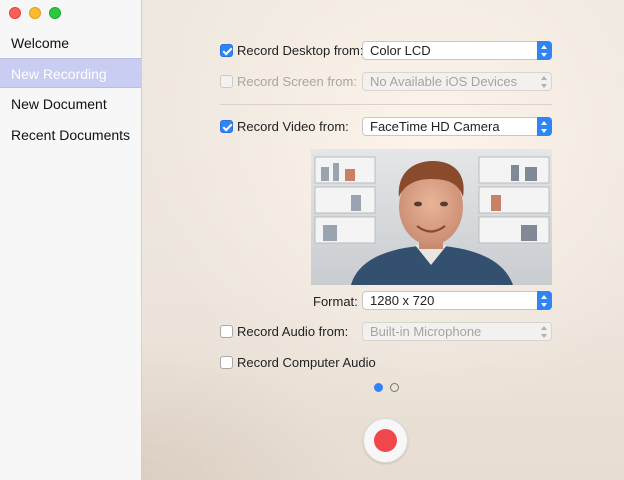 Image resolution: width=624 pixels, height=480 pixels. What do you see at coordinates (15, 13) in the screenshot?
I see `close-window-button` at bounding box center [15, 13].